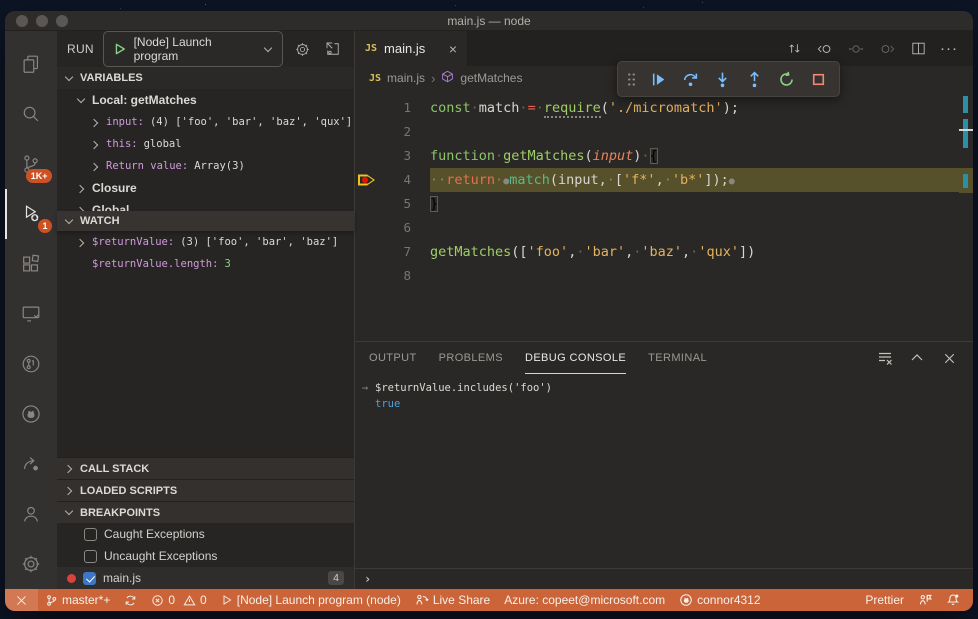 The height and width of the screenshot is (619, 978). I want to click on feedback-button, so click(925, 600).